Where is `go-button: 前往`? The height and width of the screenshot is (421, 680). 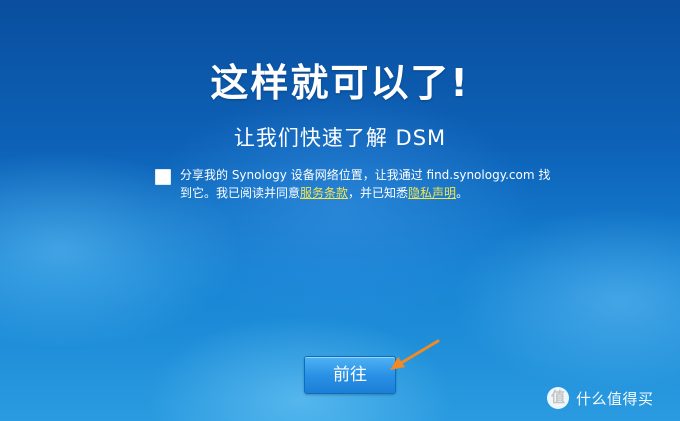 go-button: 前往 is located at coordinates (350, 375).